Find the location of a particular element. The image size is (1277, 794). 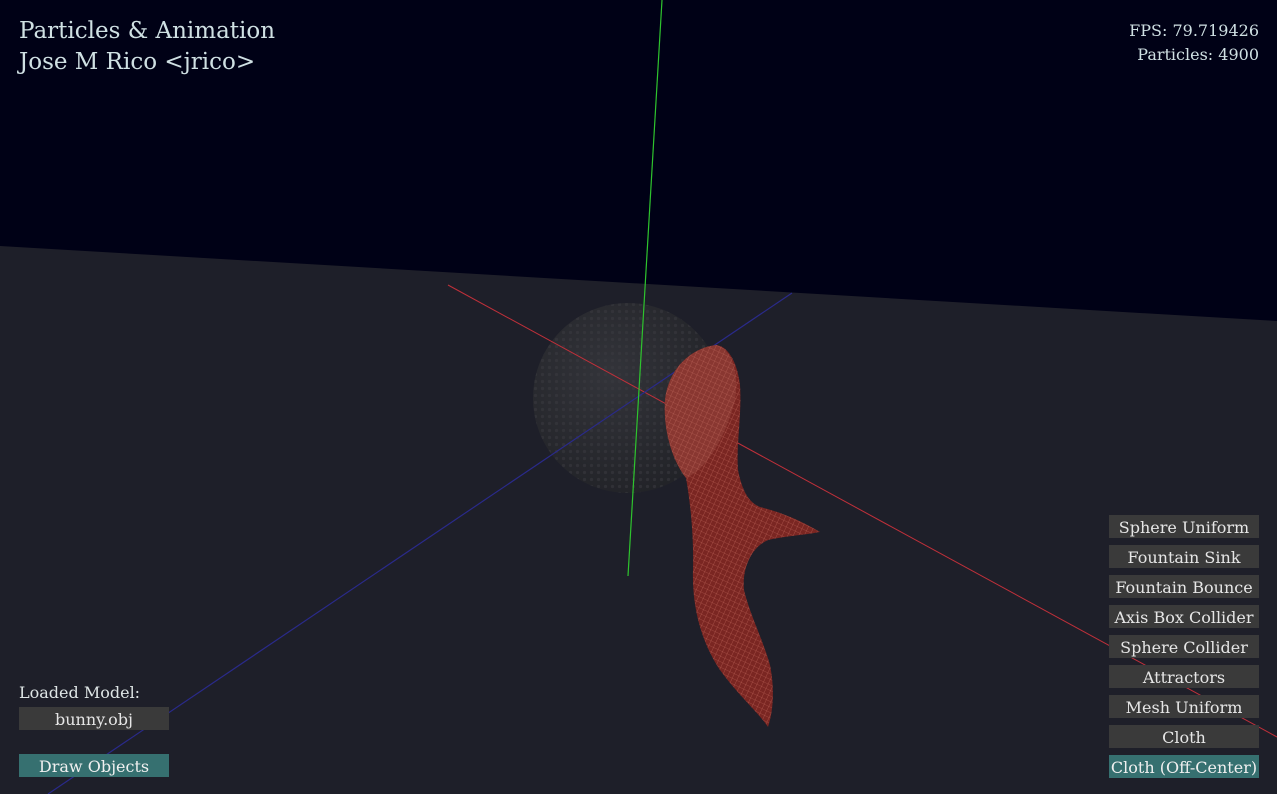

fountain-bounce-button: Fountain Bounce is located at coordinates (1184, 586).